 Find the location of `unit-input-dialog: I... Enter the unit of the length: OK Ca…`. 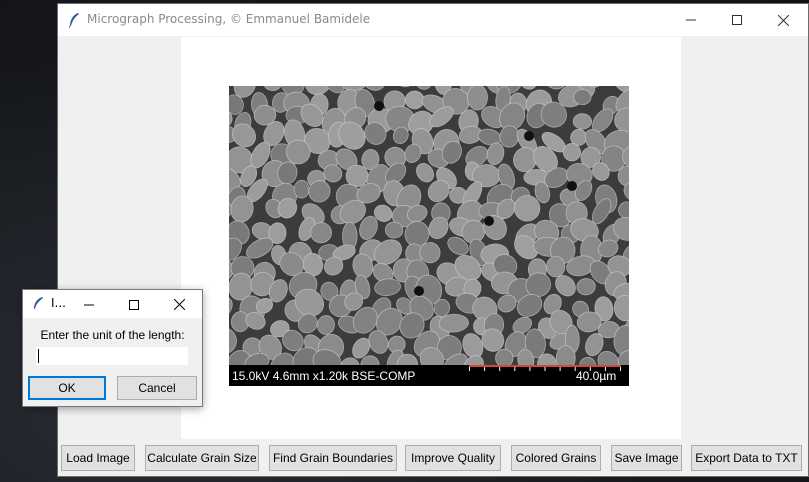

unit-input-dialog: I... Enter the unit of the length: OK Ca… is located at coordinates (112, 348).